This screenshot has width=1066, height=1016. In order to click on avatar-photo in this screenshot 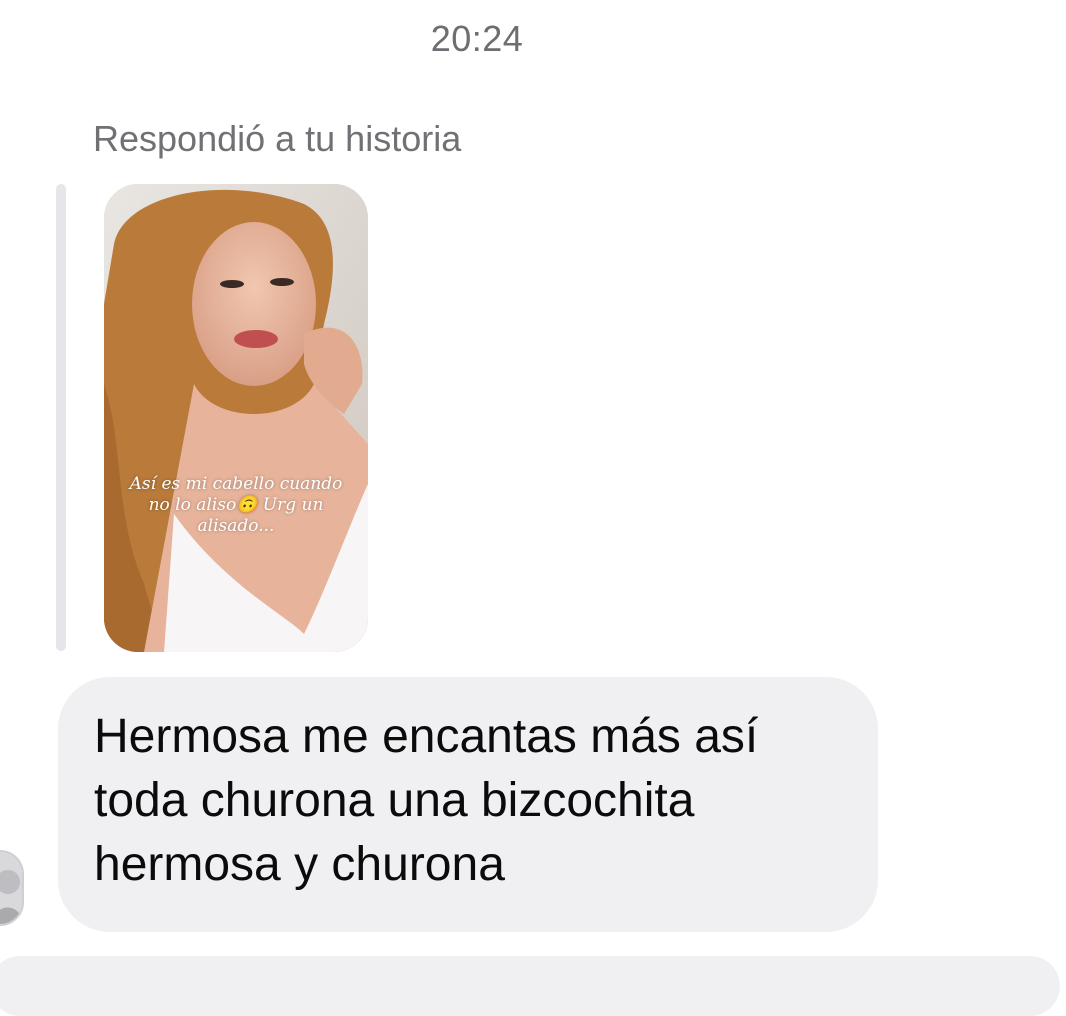, I will do `click(11, 888)`.